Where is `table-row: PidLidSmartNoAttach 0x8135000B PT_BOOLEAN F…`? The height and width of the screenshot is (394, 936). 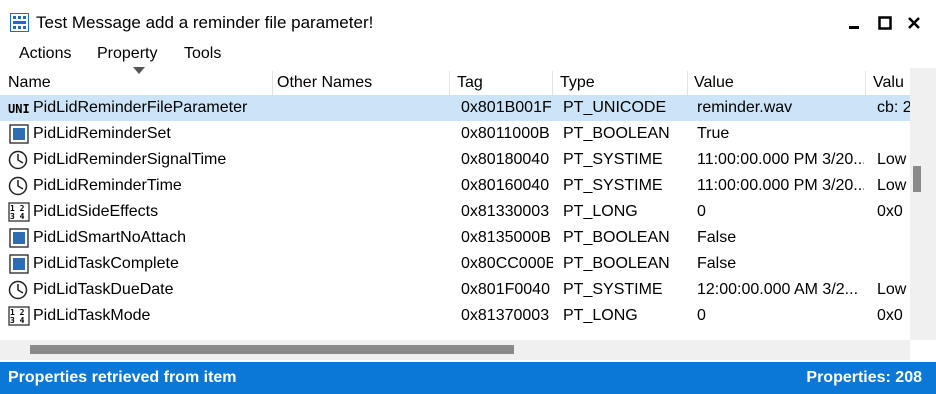 table-row: PidLidSmartNoAttach 0x8135000B PT_BOOLEAN F… is located at coordinates (455, 238).